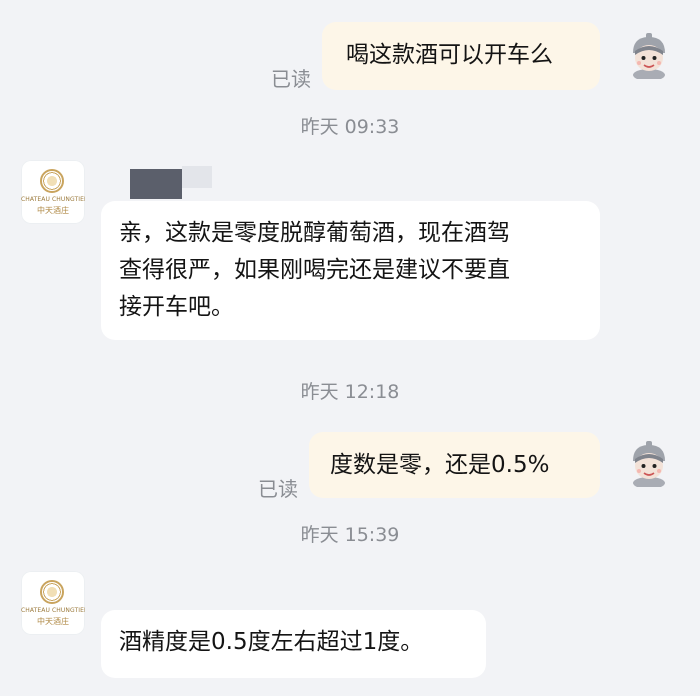 The image size is (700, 696). What do you see at coordinates (350, 535) in the screenshot?
I see `timestamp: 昨天 15:39` at bounding box center [350, 535].